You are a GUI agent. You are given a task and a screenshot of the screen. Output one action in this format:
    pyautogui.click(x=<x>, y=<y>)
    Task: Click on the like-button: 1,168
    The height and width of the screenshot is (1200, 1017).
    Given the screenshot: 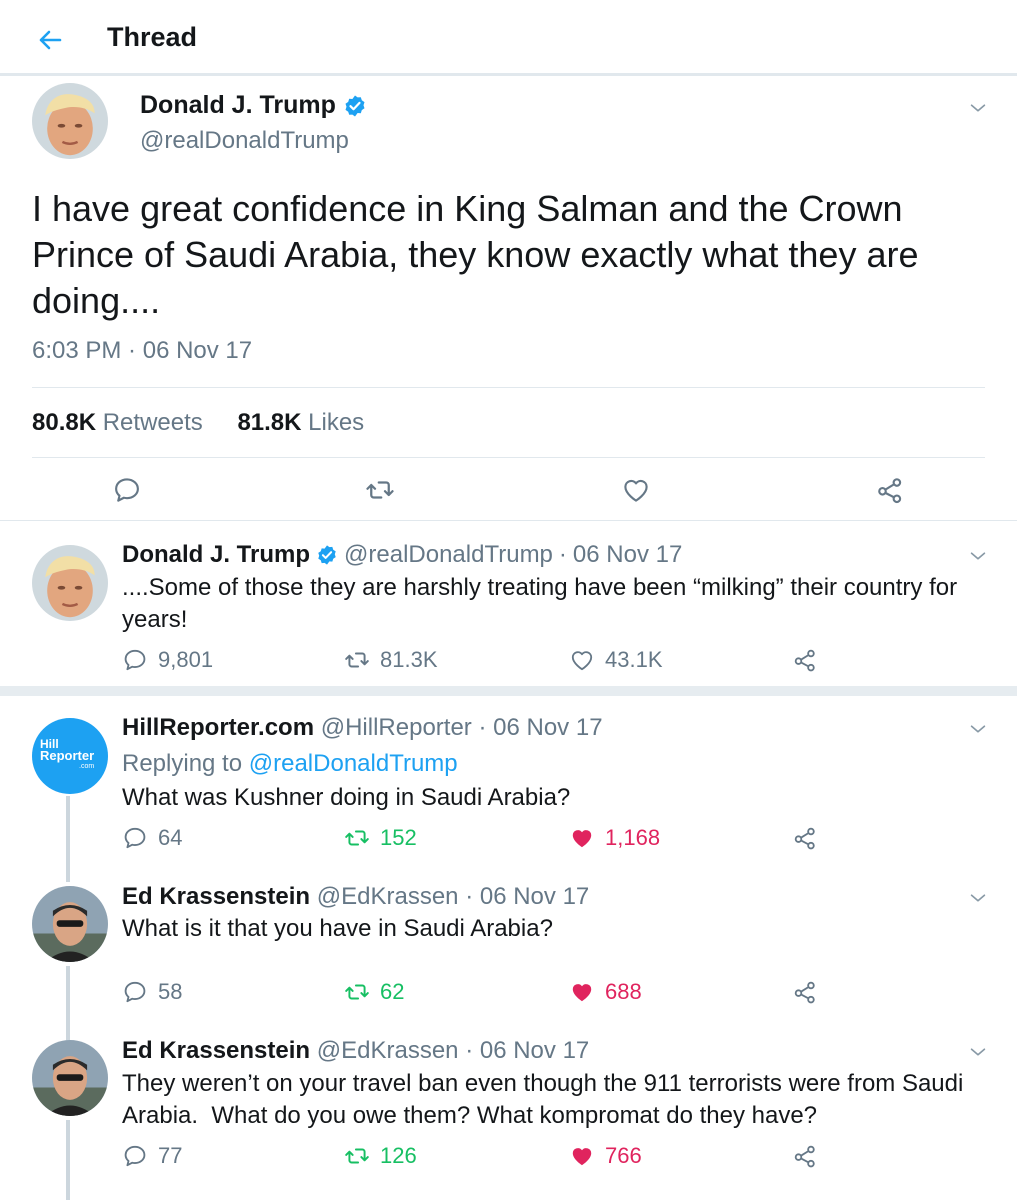 What is the action you would take?
    pyautogui.click(x=614, y=838)
    